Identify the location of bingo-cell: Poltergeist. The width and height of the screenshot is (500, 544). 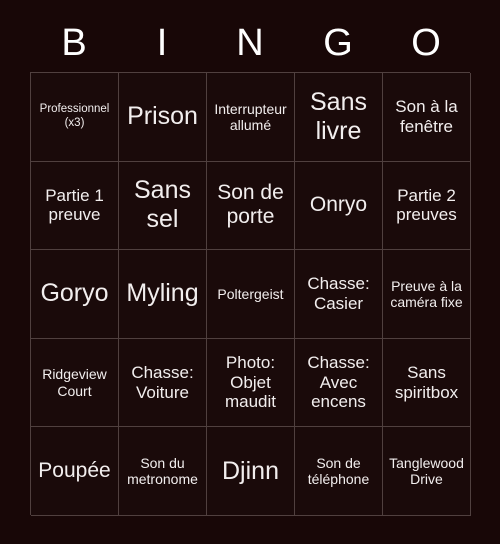
(251, 294).